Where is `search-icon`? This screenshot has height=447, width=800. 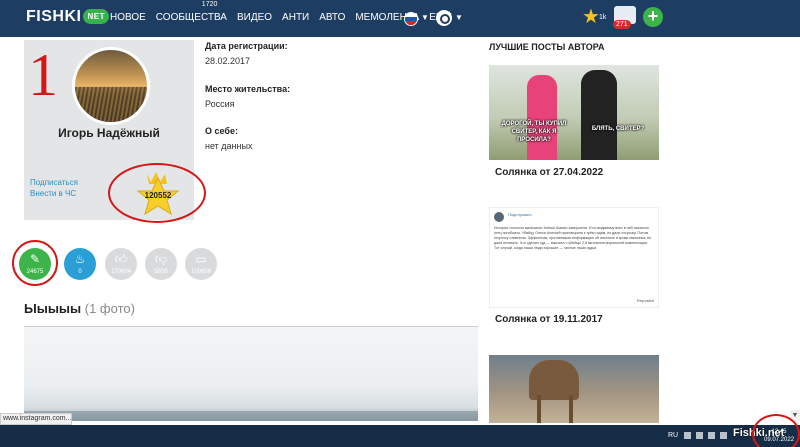
search-icon is located at coordinates (444, 18).